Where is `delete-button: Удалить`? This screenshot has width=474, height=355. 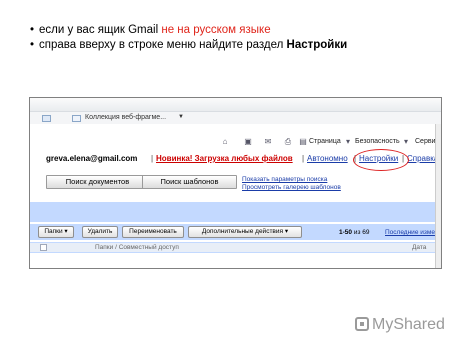
delete-button: Удалить is located at coordinates (100, 232).